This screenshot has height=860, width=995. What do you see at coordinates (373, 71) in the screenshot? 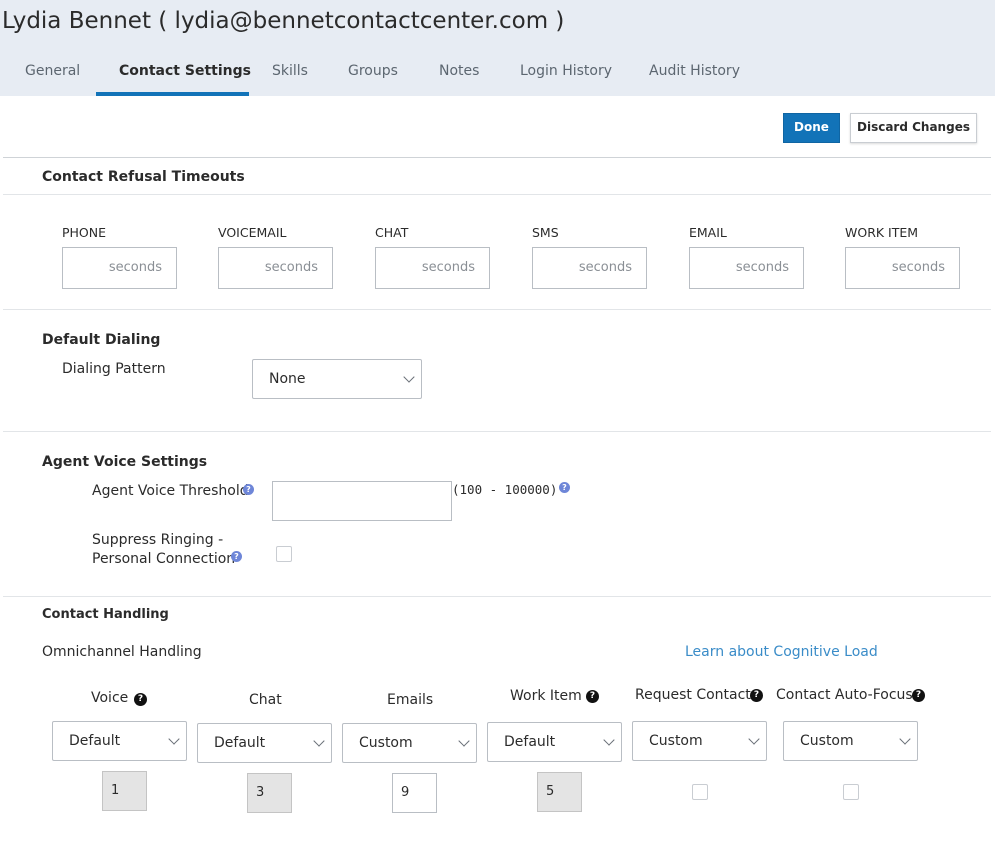
I see `tab-groups: Groups` at bounding box center [373, 71].